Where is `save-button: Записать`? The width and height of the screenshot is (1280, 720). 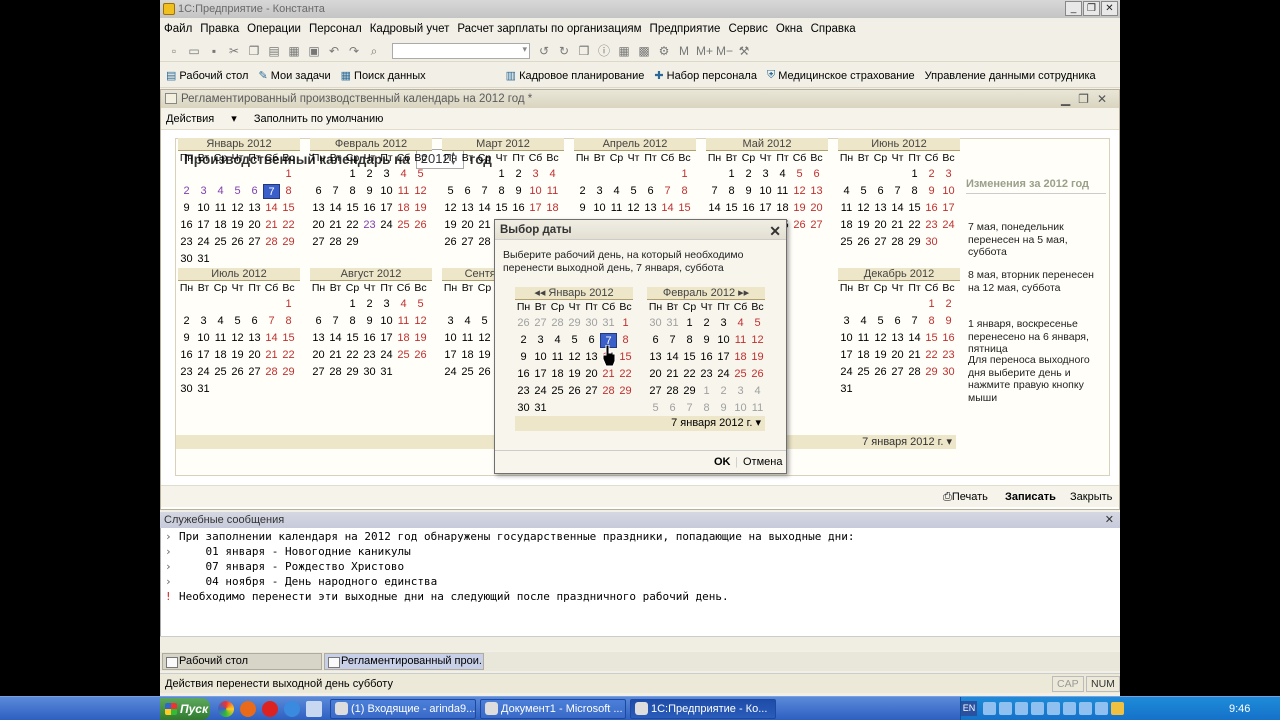
save-button: Записать is located at coordinates (1030, 497).